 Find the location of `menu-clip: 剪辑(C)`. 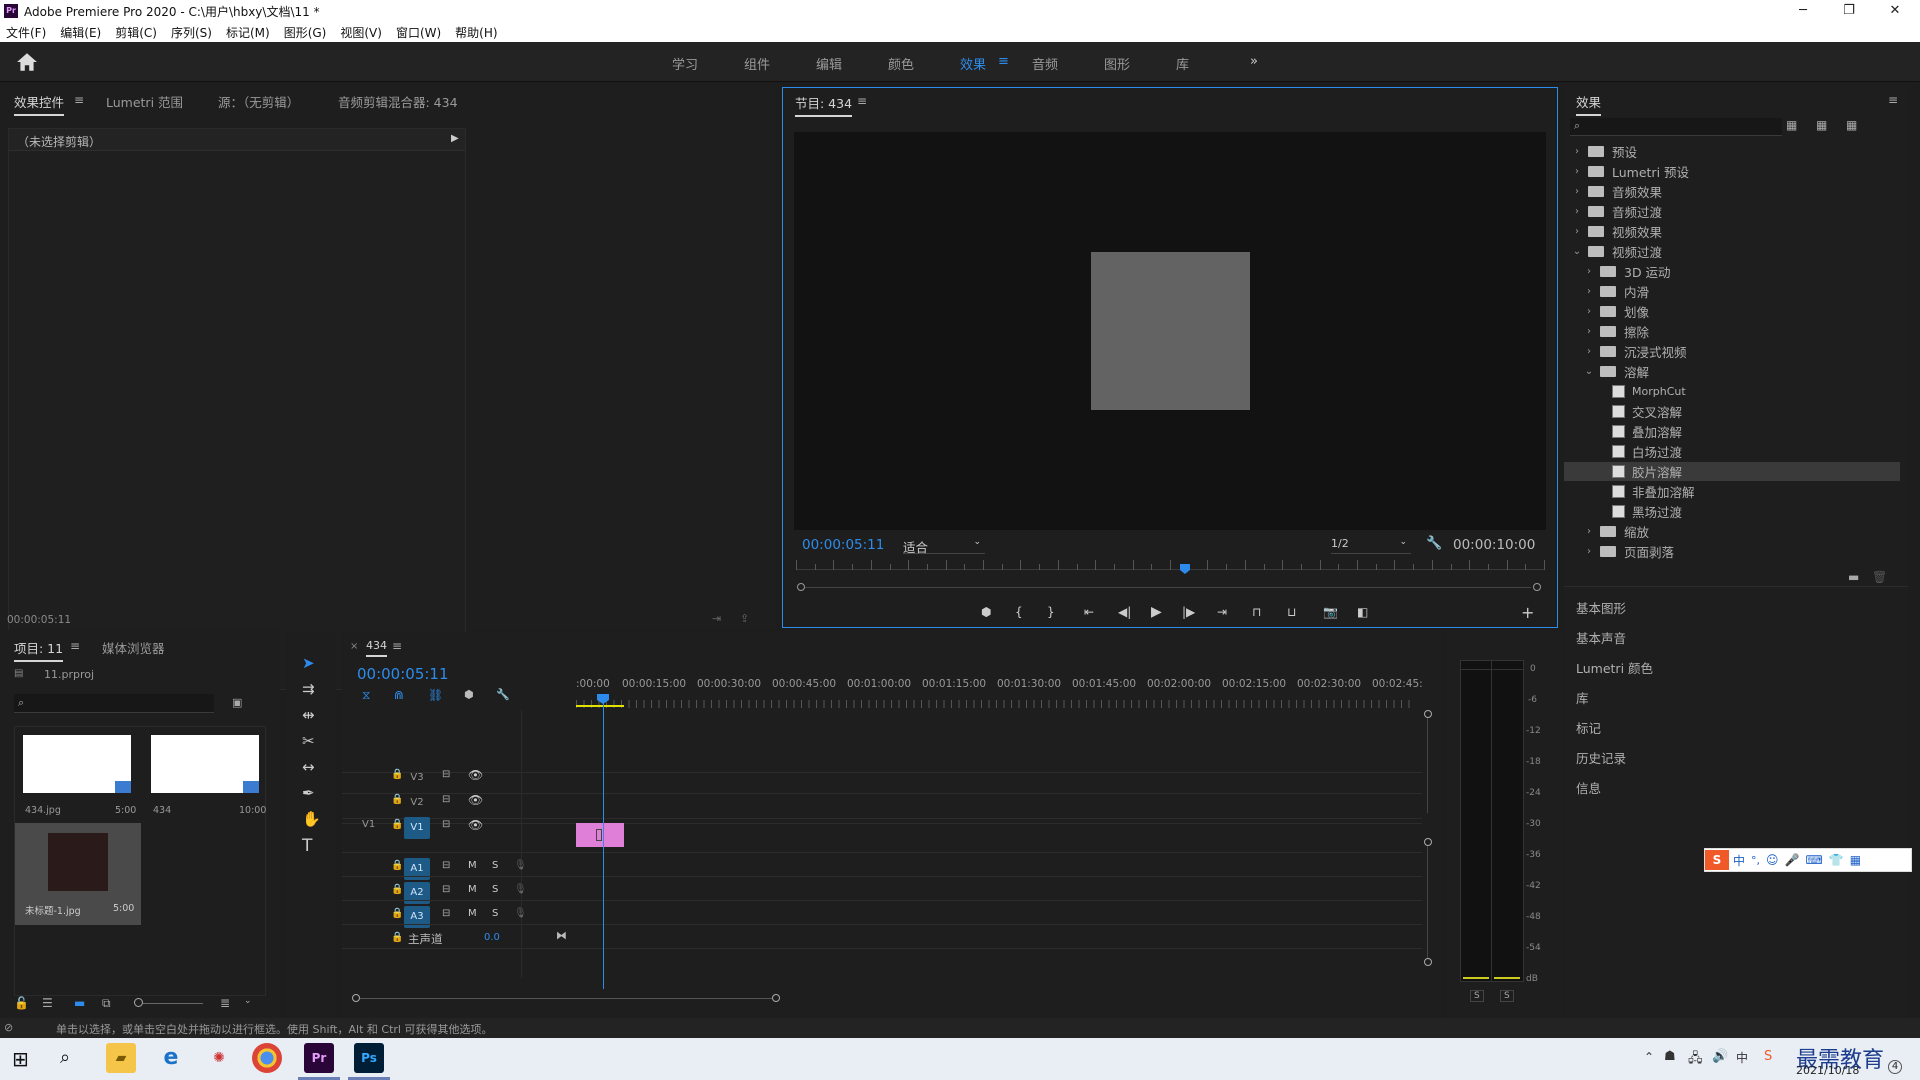

menu-clip: 剪辑(C) is located at coordinates (136, 32).